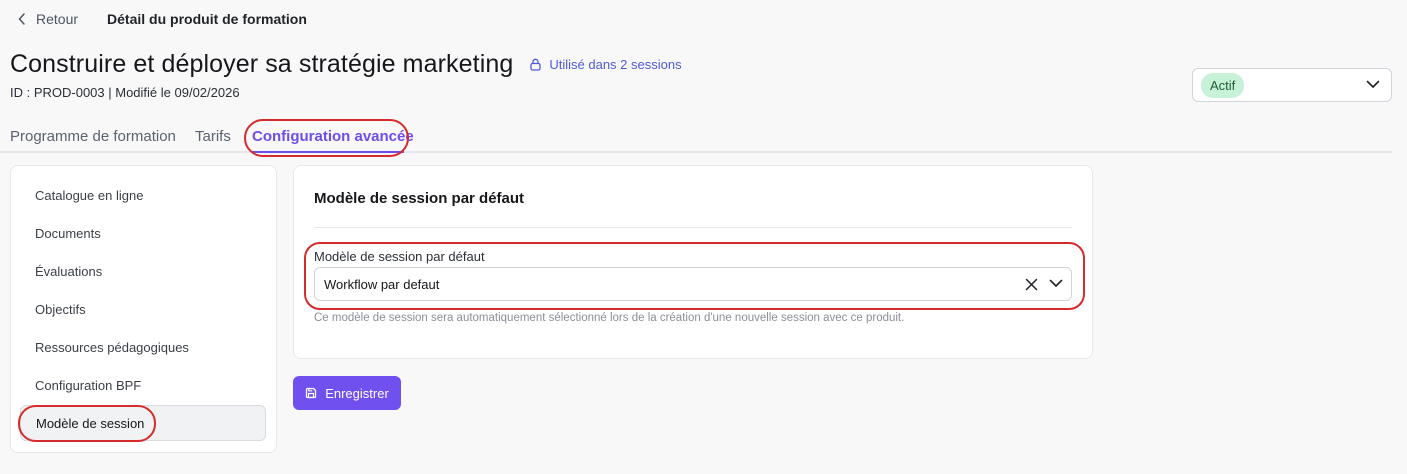  I want to click on active-tab-indicator, so click(328, 152).